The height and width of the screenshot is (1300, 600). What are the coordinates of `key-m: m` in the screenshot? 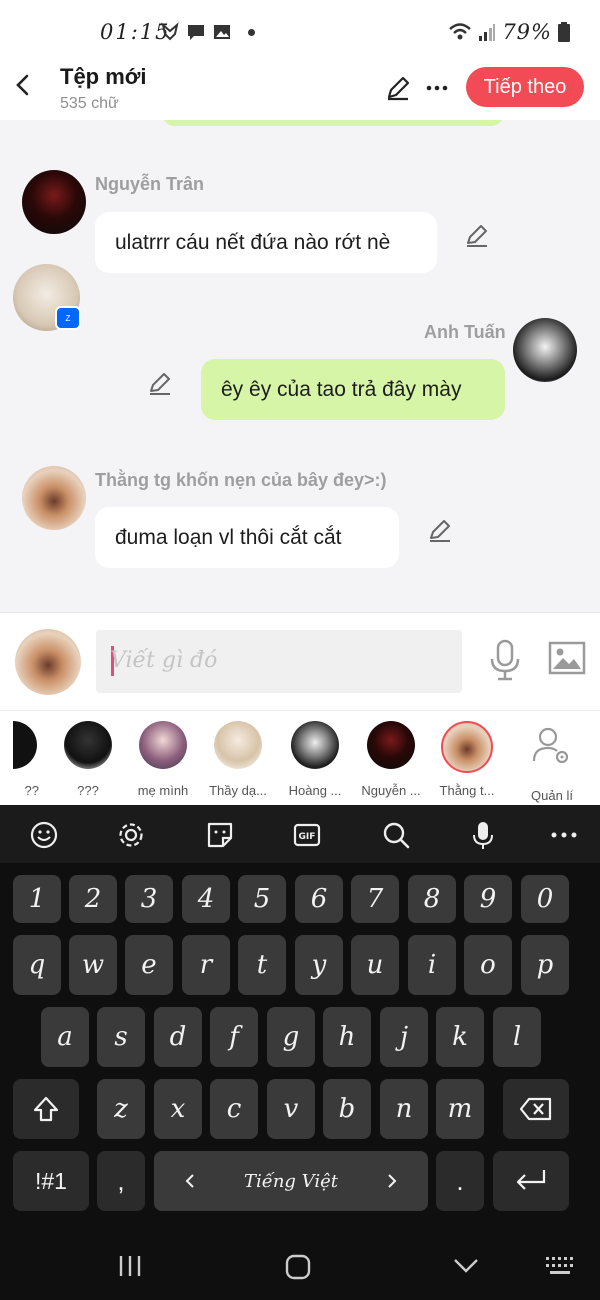 It's located at (460, 1109).